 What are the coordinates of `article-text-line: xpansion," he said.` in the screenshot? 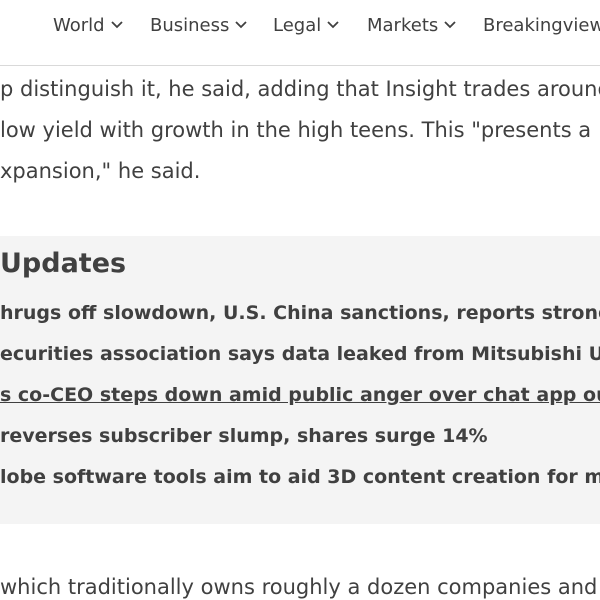 It's located at (100, 171).